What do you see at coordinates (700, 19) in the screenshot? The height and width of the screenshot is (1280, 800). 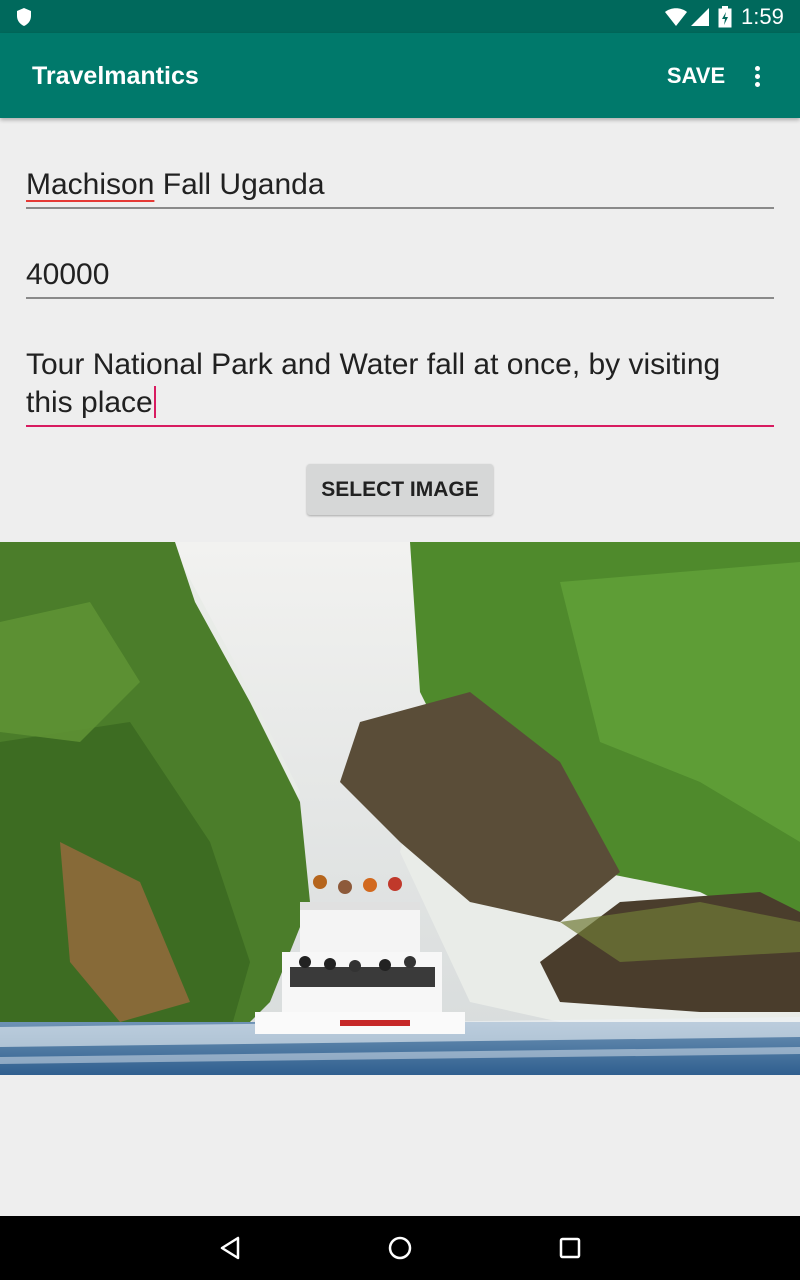 I see `signal-icon` at bounding box center [700, 19].